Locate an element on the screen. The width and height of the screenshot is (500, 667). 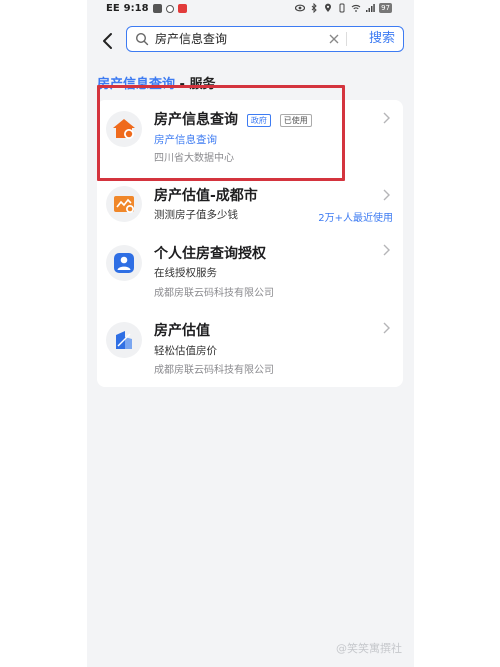
item-subtitle: 轻松估值房价 is located at coordinates (185, 351).